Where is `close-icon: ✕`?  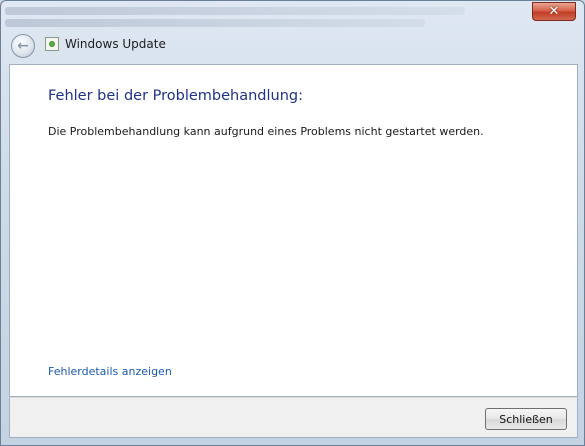 close-icon: ✕ is located at coordinates (554, 11).